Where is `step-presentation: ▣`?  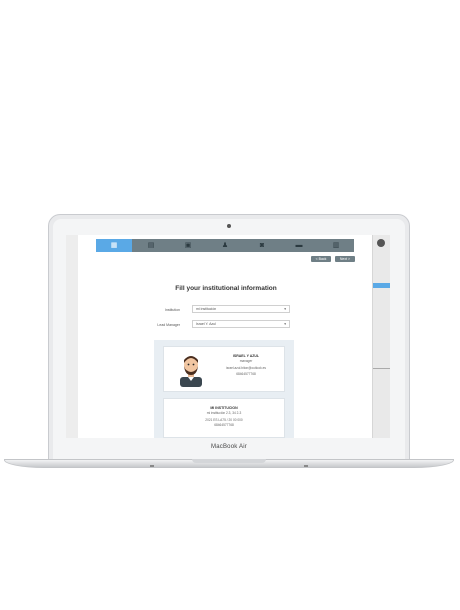 step-presentation: ▣ is located at coordinates (188, 245).